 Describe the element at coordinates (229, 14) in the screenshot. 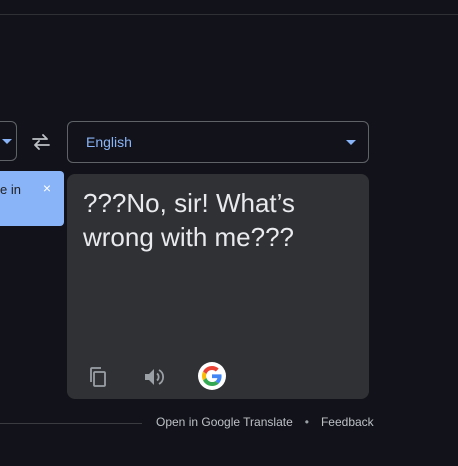

I see `top-divider` at that location.